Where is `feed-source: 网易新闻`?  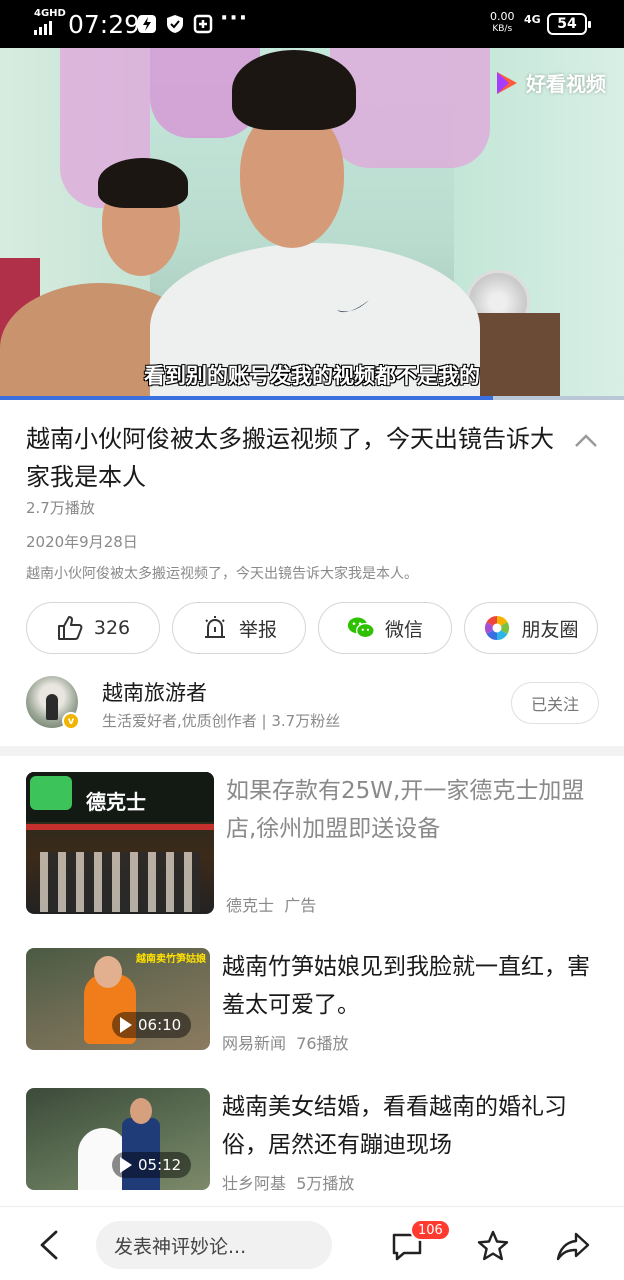 feed-source: 网易新闻 is located at coordinates (254, 1043).